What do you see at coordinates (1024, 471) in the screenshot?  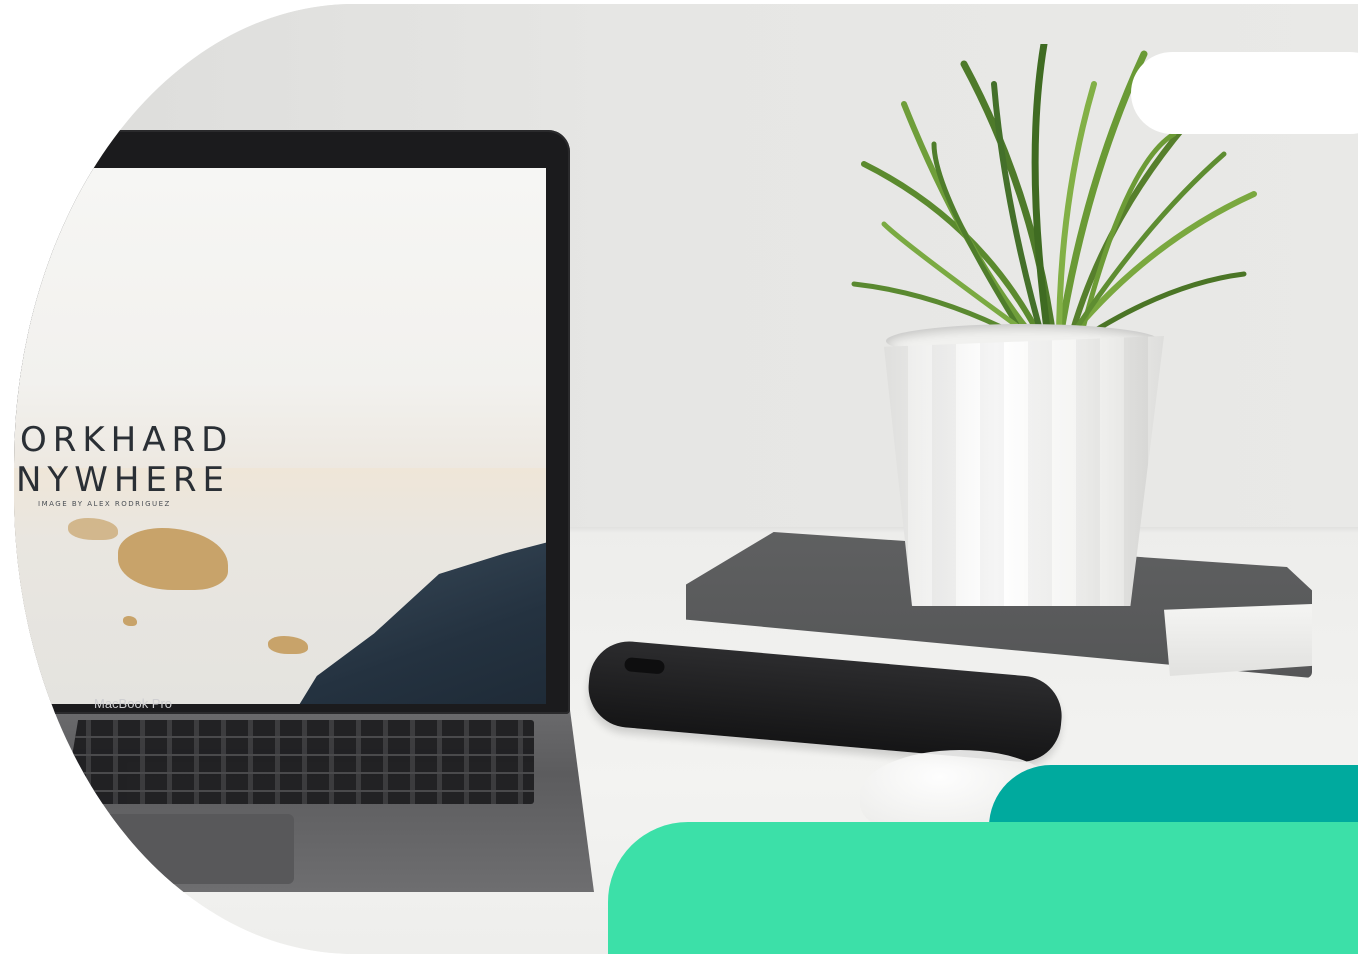 I see `plant-pot` at bounding box center [1024, 471].